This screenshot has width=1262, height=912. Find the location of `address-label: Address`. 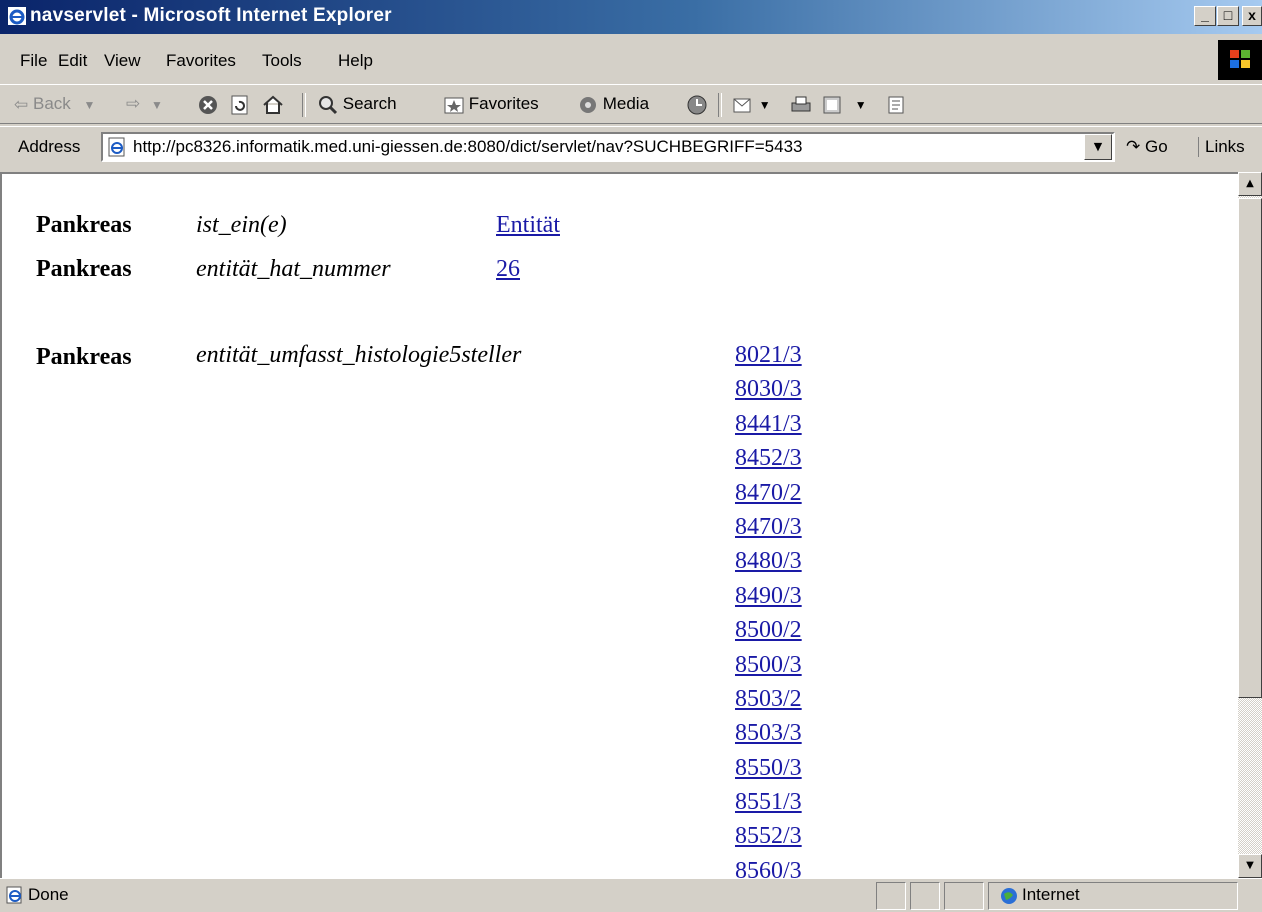

address-label: Address is located at coordinates (49, 146).